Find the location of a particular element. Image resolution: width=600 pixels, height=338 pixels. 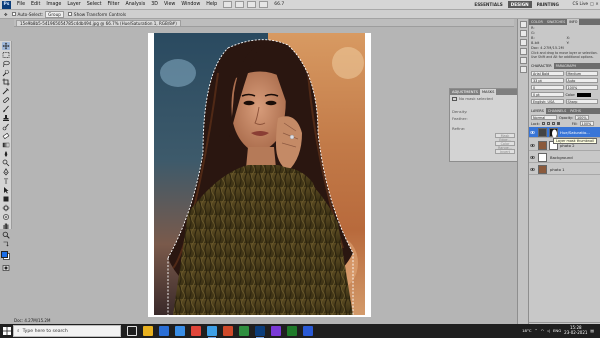

layer-row-background: Background is located at coordinates (564, 157).